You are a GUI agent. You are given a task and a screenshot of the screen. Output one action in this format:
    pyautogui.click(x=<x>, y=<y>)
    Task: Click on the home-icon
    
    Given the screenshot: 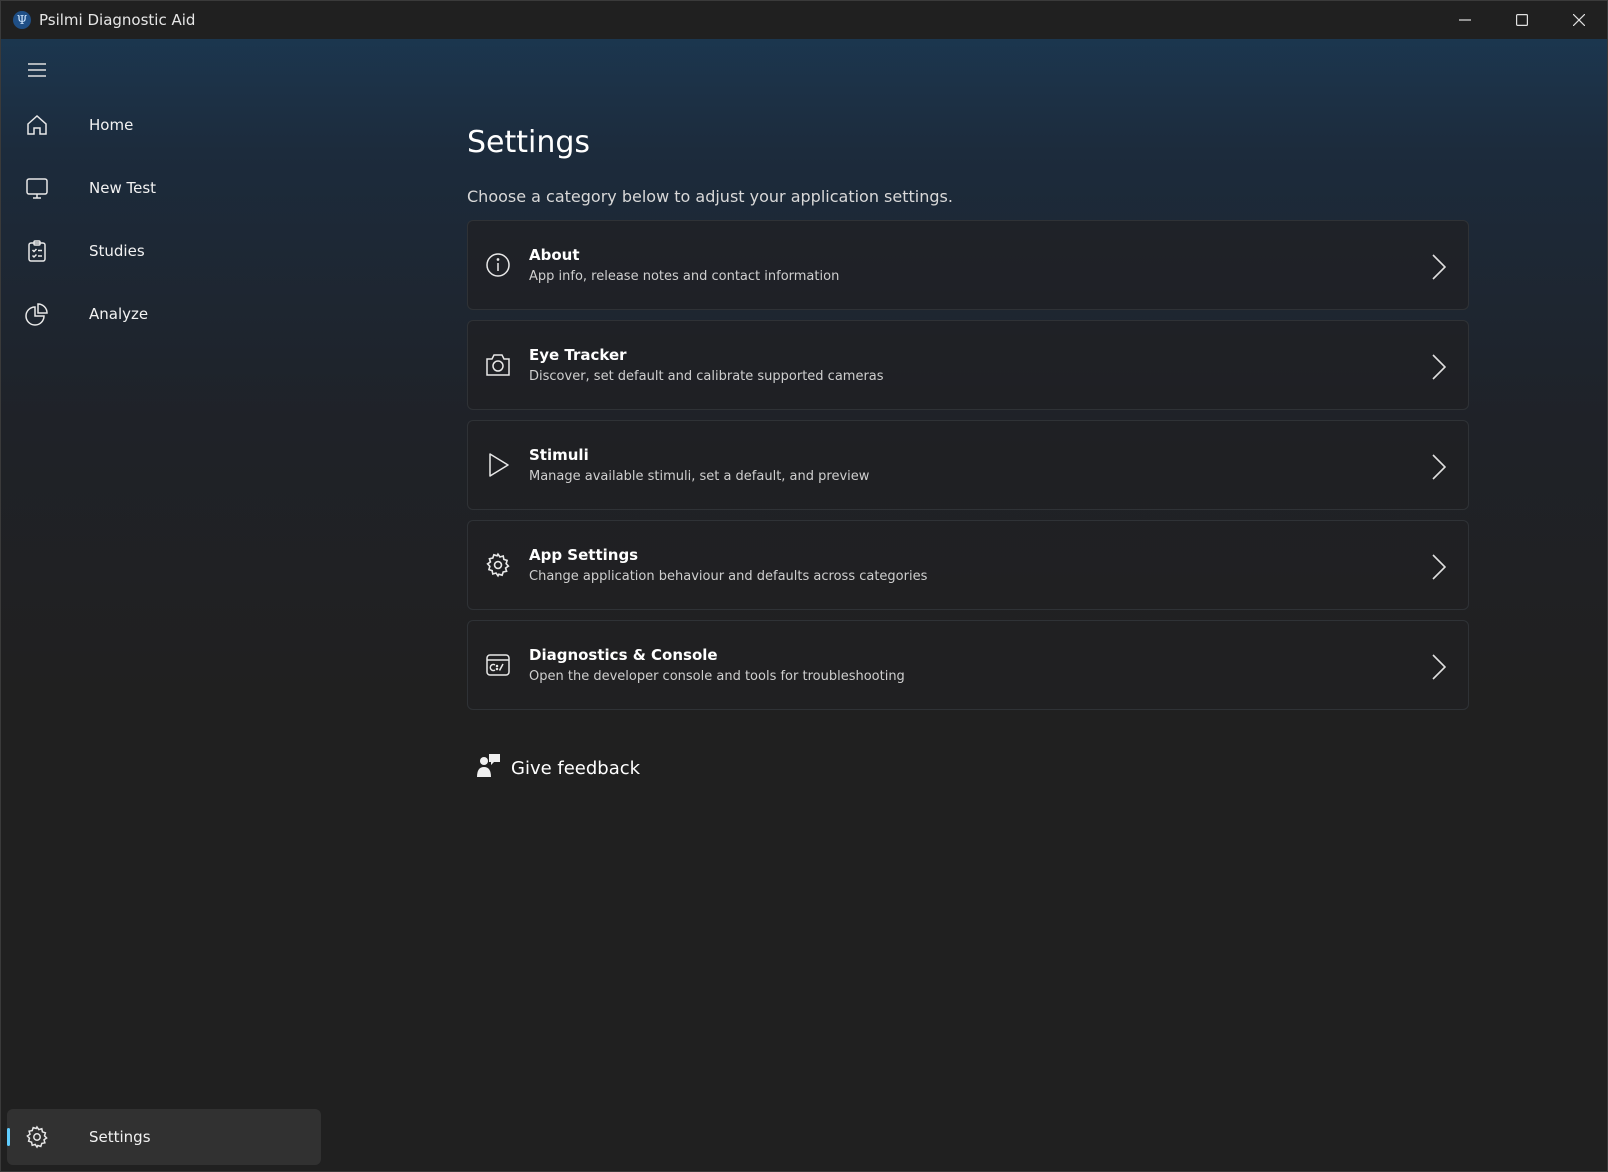 What is the action you would take?
    pyautogui.click(x=37, y=125)
    